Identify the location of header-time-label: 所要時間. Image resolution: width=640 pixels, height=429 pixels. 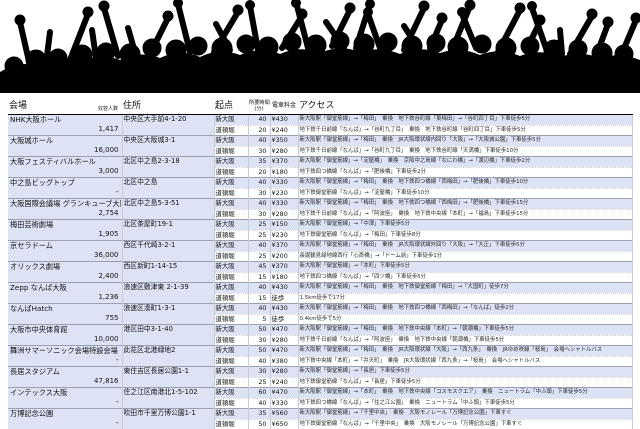
(259, 103).